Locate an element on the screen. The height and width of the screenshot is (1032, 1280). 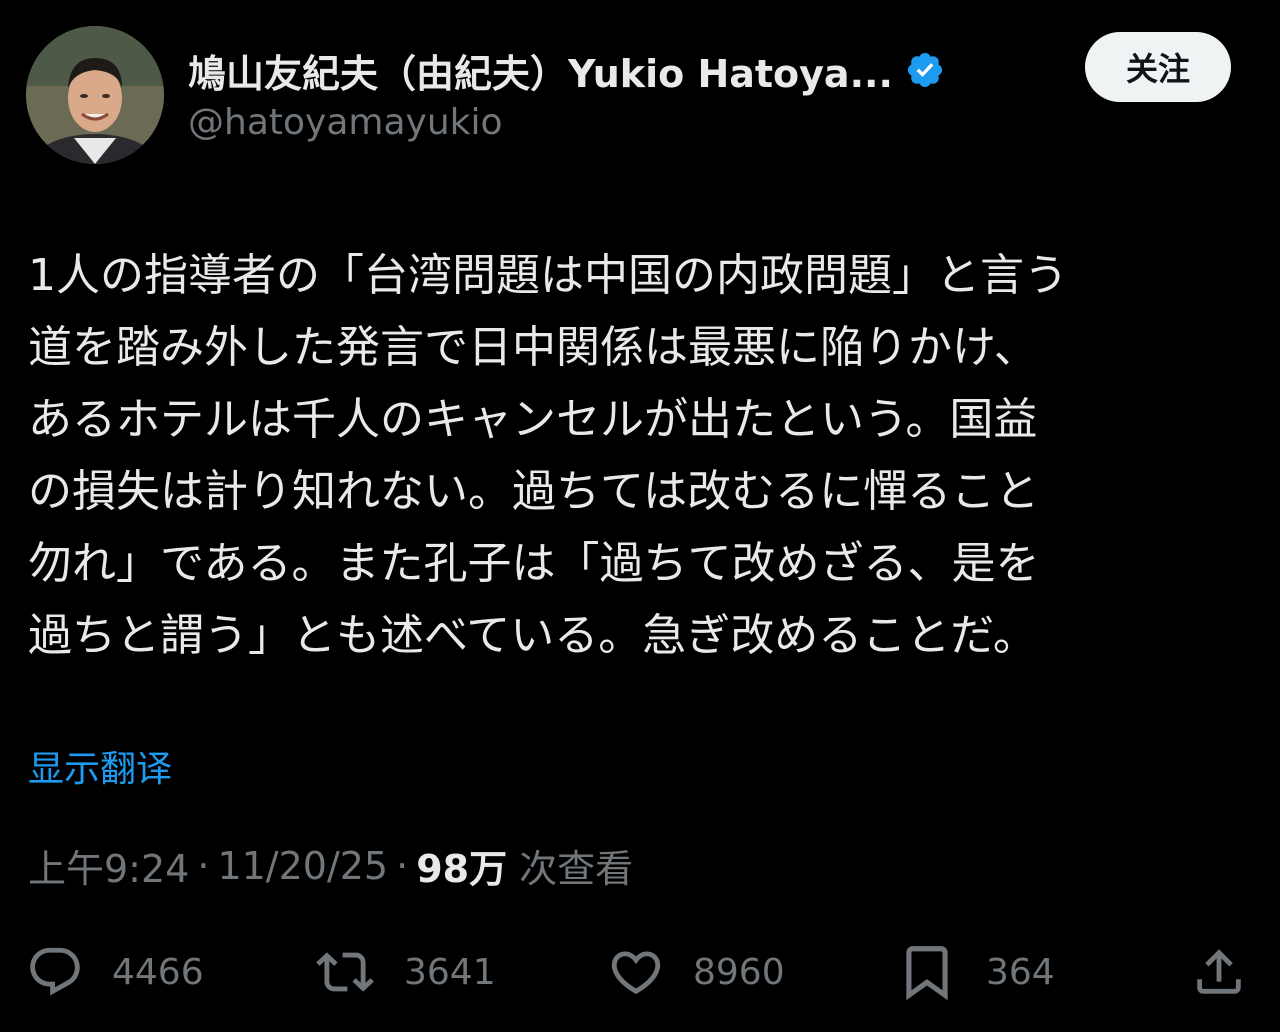
tweet-date: 11/20/25 is located at coordinates (302, 866).